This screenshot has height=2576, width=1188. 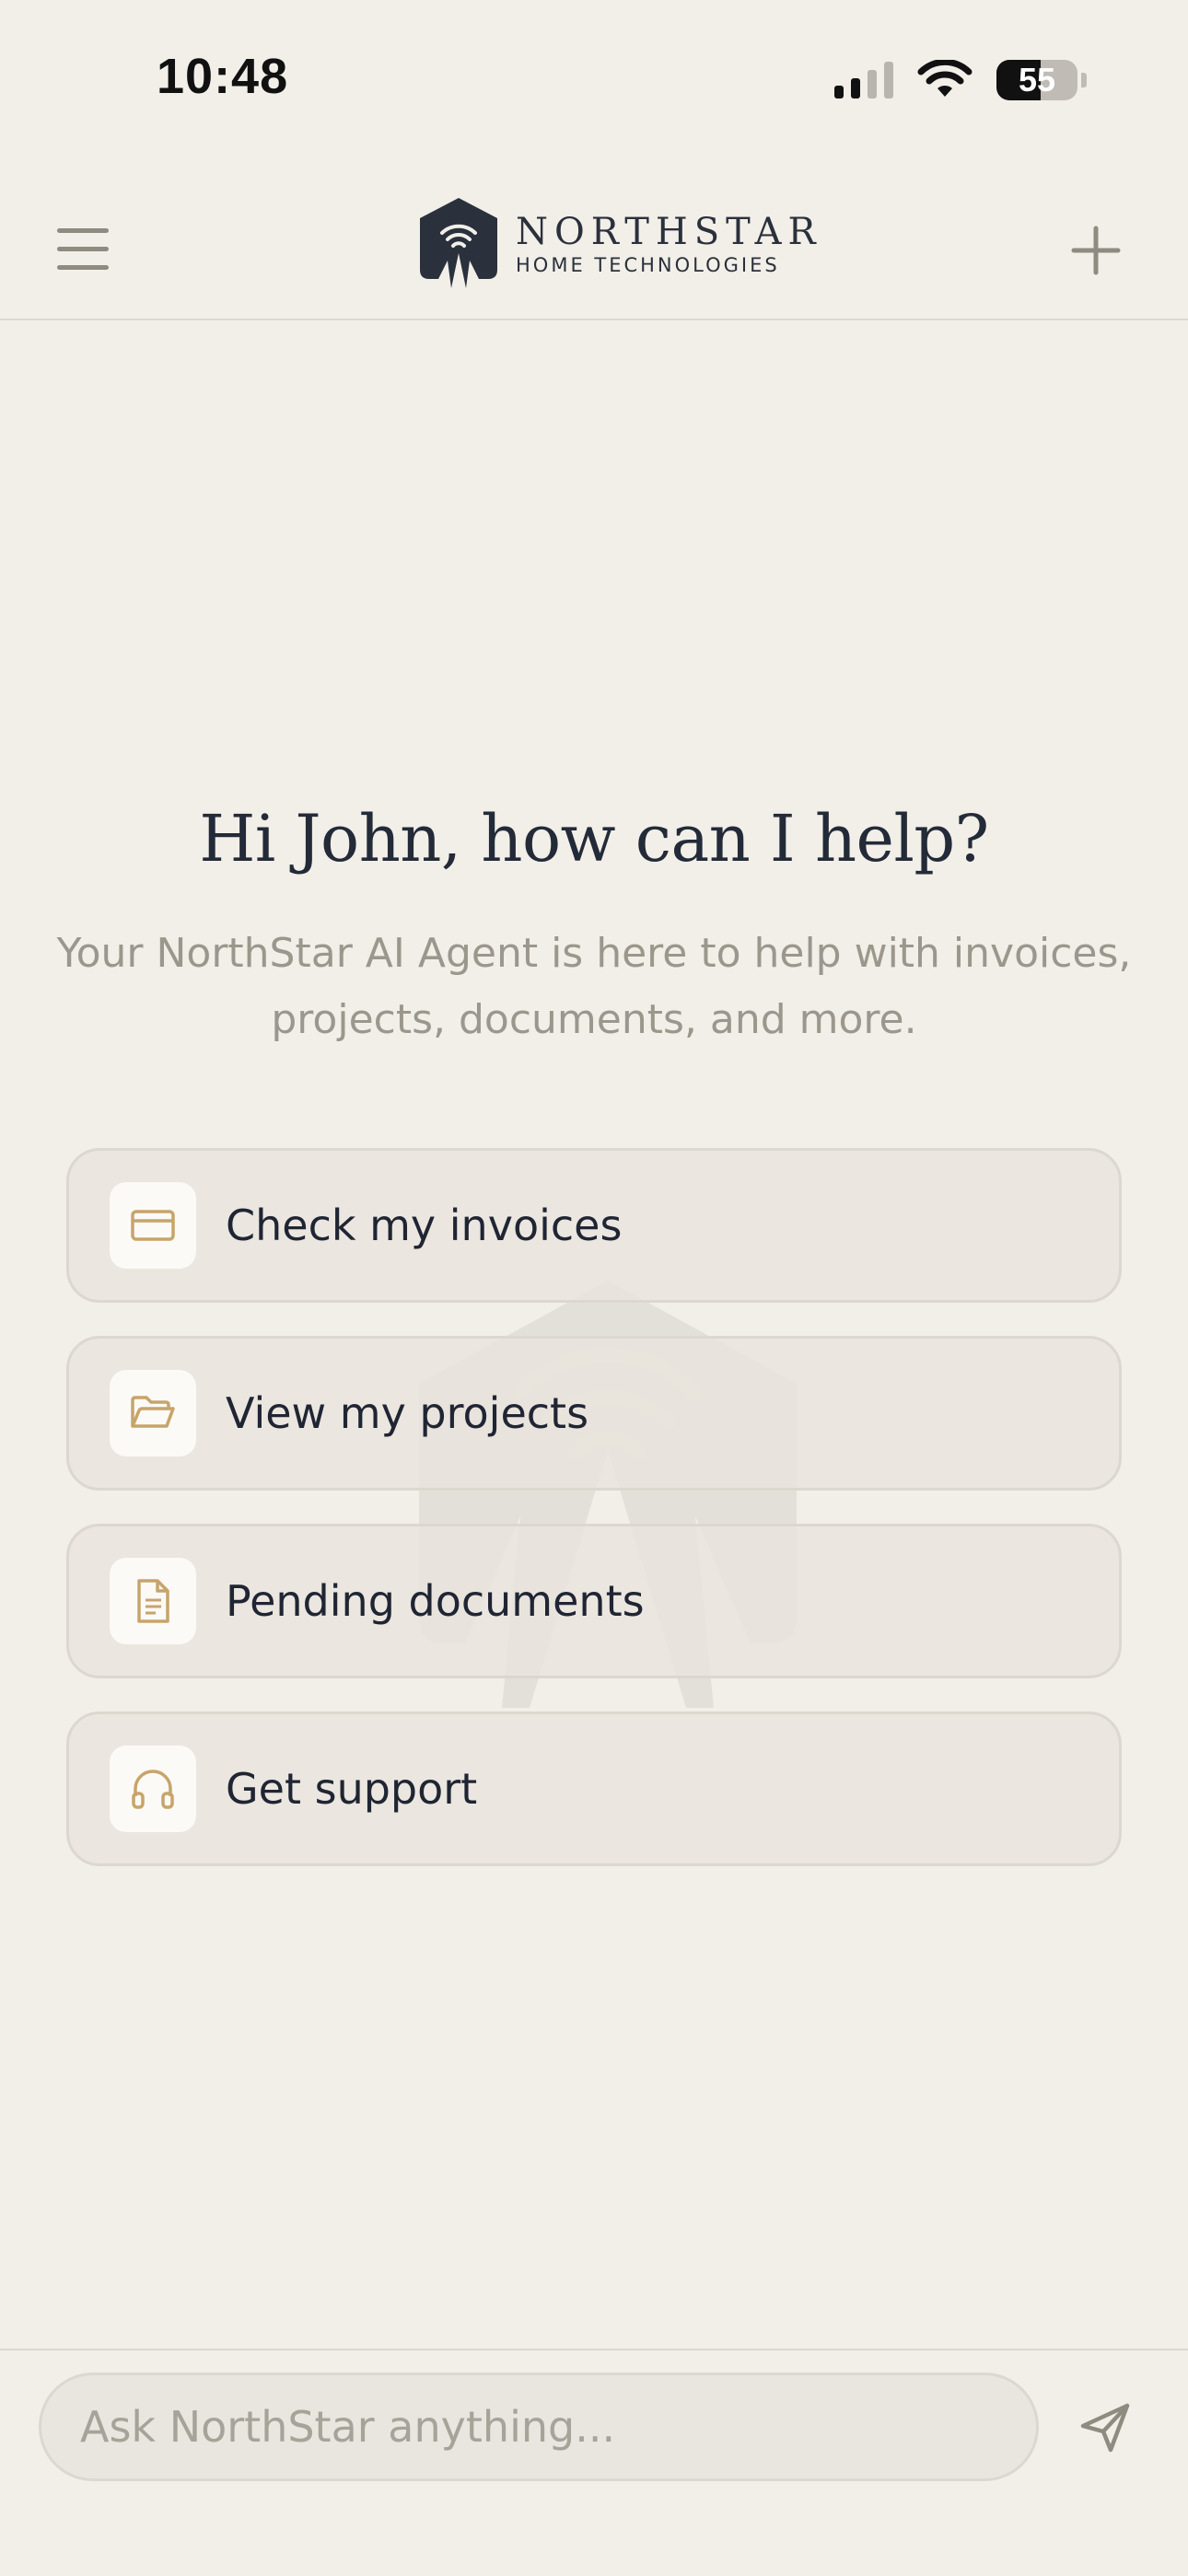 What do you see at coordinates (1105, 2428) in the screenshot?
I see `send-icon` at bounding box center [1105, 2428].